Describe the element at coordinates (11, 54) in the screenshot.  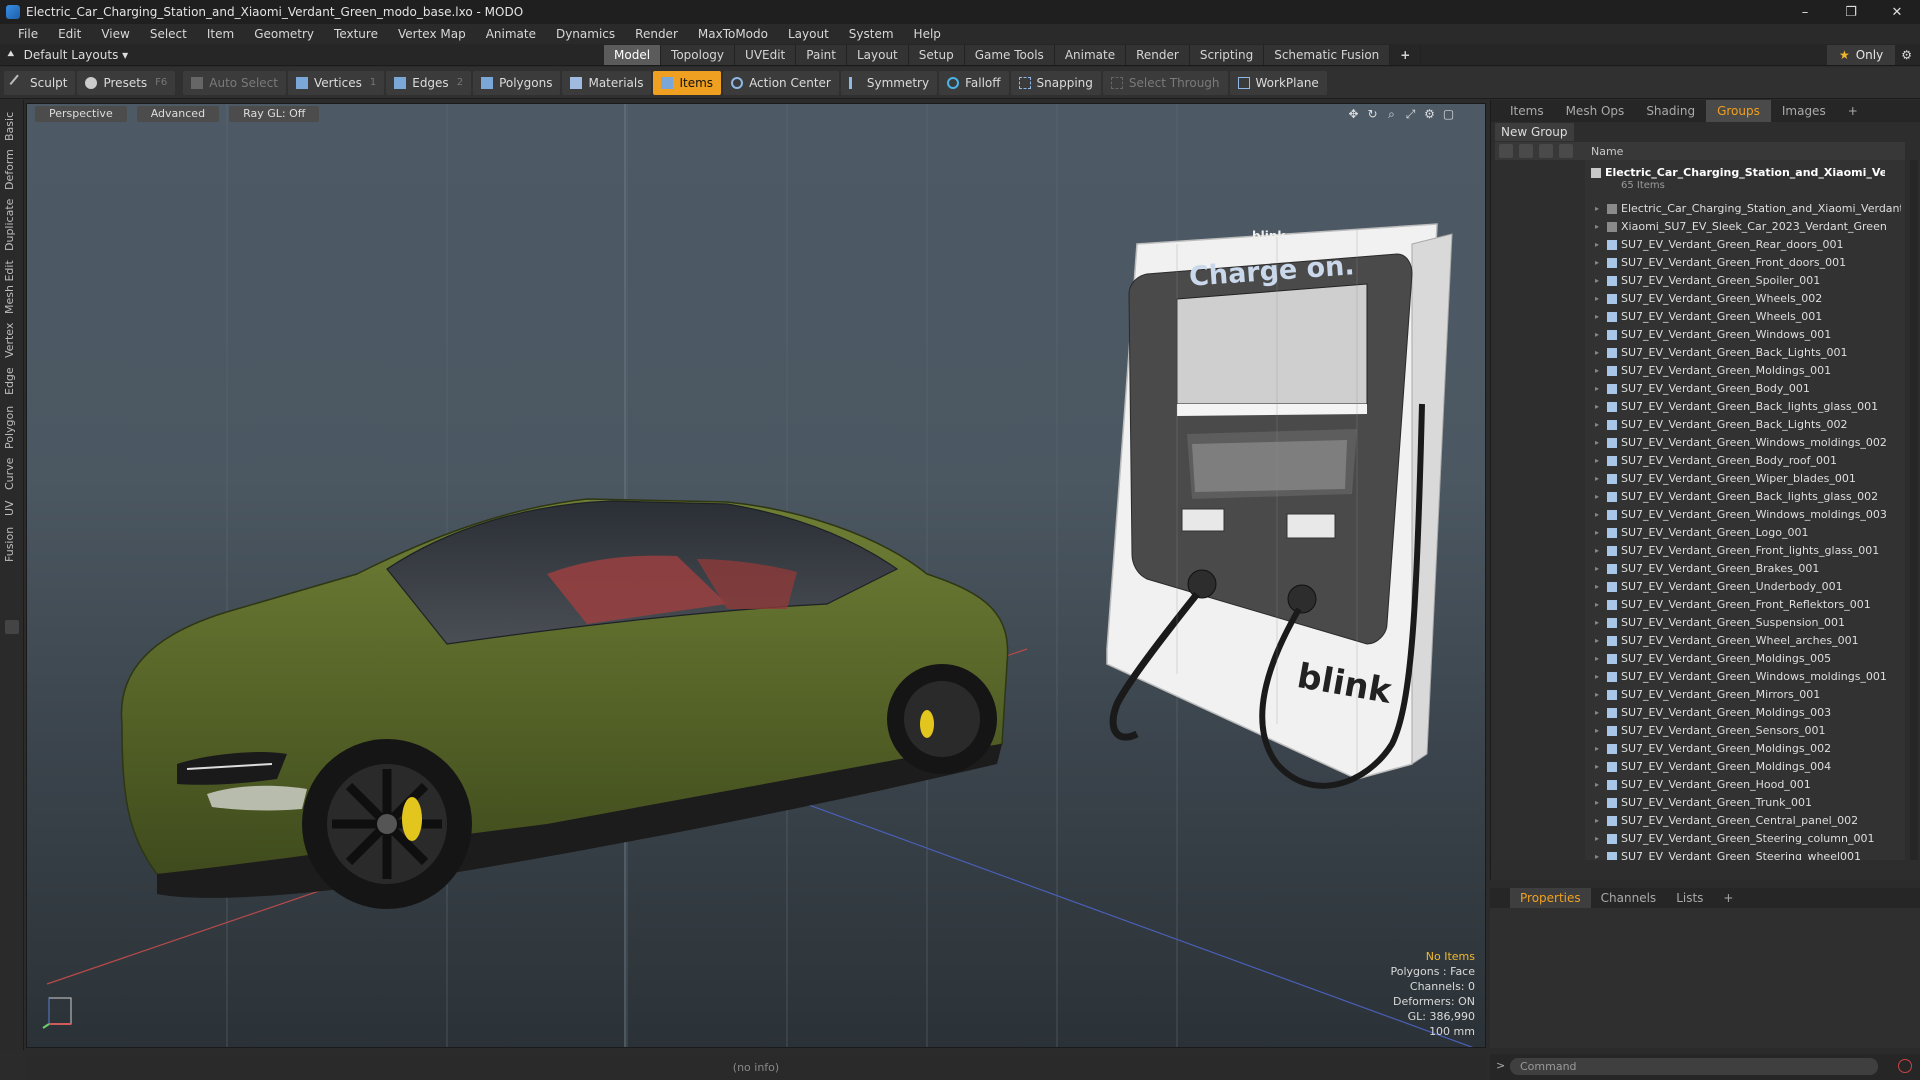
I see `layout-pin-icon: ⯅` at that location.